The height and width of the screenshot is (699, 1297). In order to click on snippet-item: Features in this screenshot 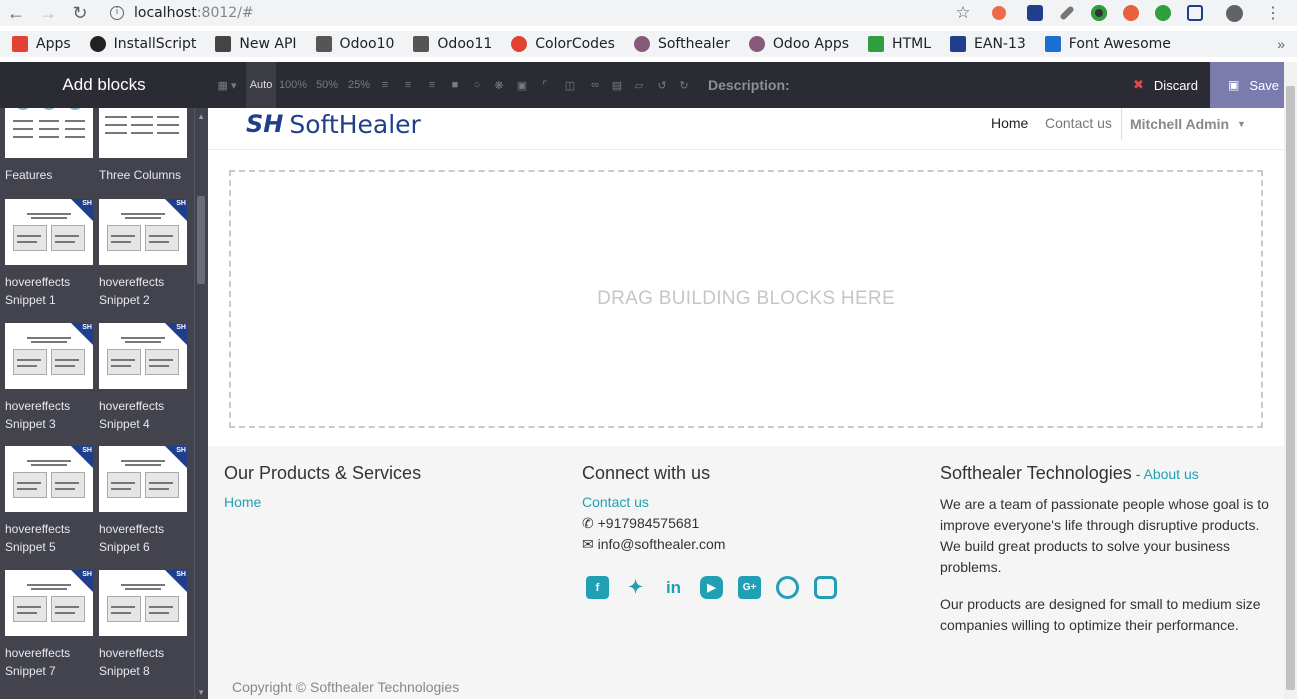, I will do `click(49, 146)`.